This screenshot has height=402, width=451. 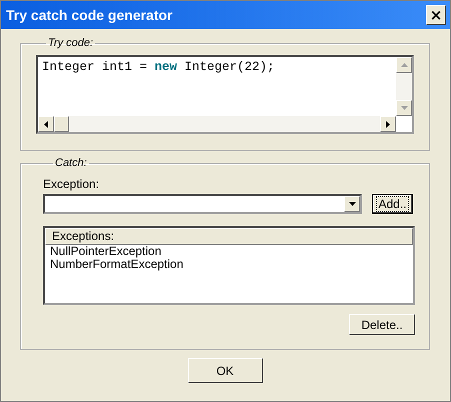 I want to click on exception-label: Exception:, so click(x=71, y=184).